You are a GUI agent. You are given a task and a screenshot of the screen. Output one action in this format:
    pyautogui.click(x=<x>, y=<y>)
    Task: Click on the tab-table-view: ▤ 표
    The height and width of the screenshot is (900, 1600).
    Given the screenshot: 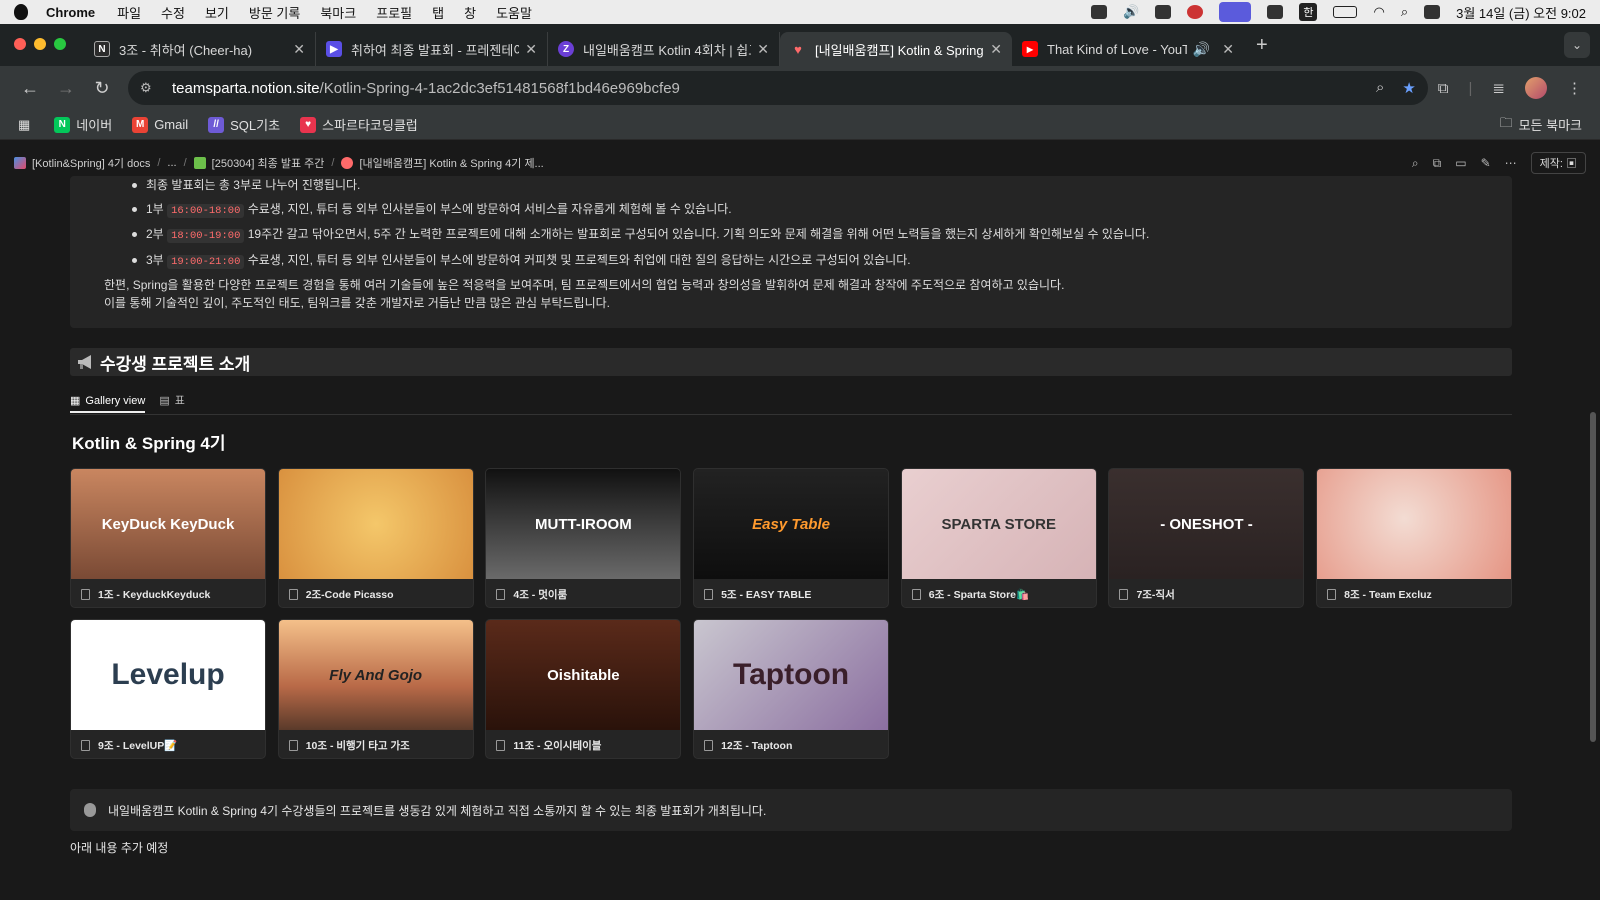 What is the action you would take?
    pyautogui.click(x=172, y=400)
    